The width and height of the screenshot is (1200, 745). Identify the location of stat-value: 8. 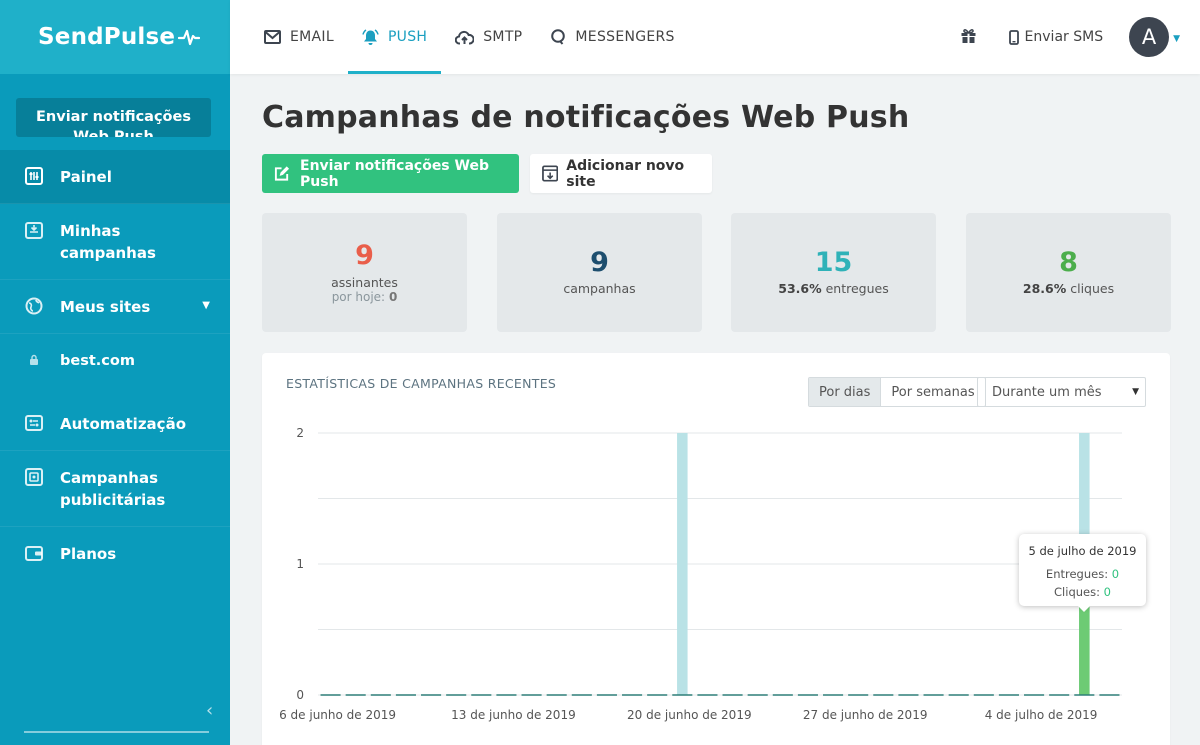
(1068, 262).